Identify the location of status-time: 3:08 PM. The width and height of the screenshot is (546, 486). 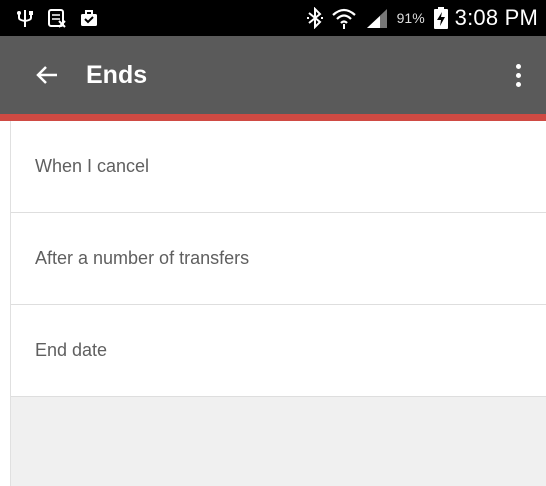
(496, 17).